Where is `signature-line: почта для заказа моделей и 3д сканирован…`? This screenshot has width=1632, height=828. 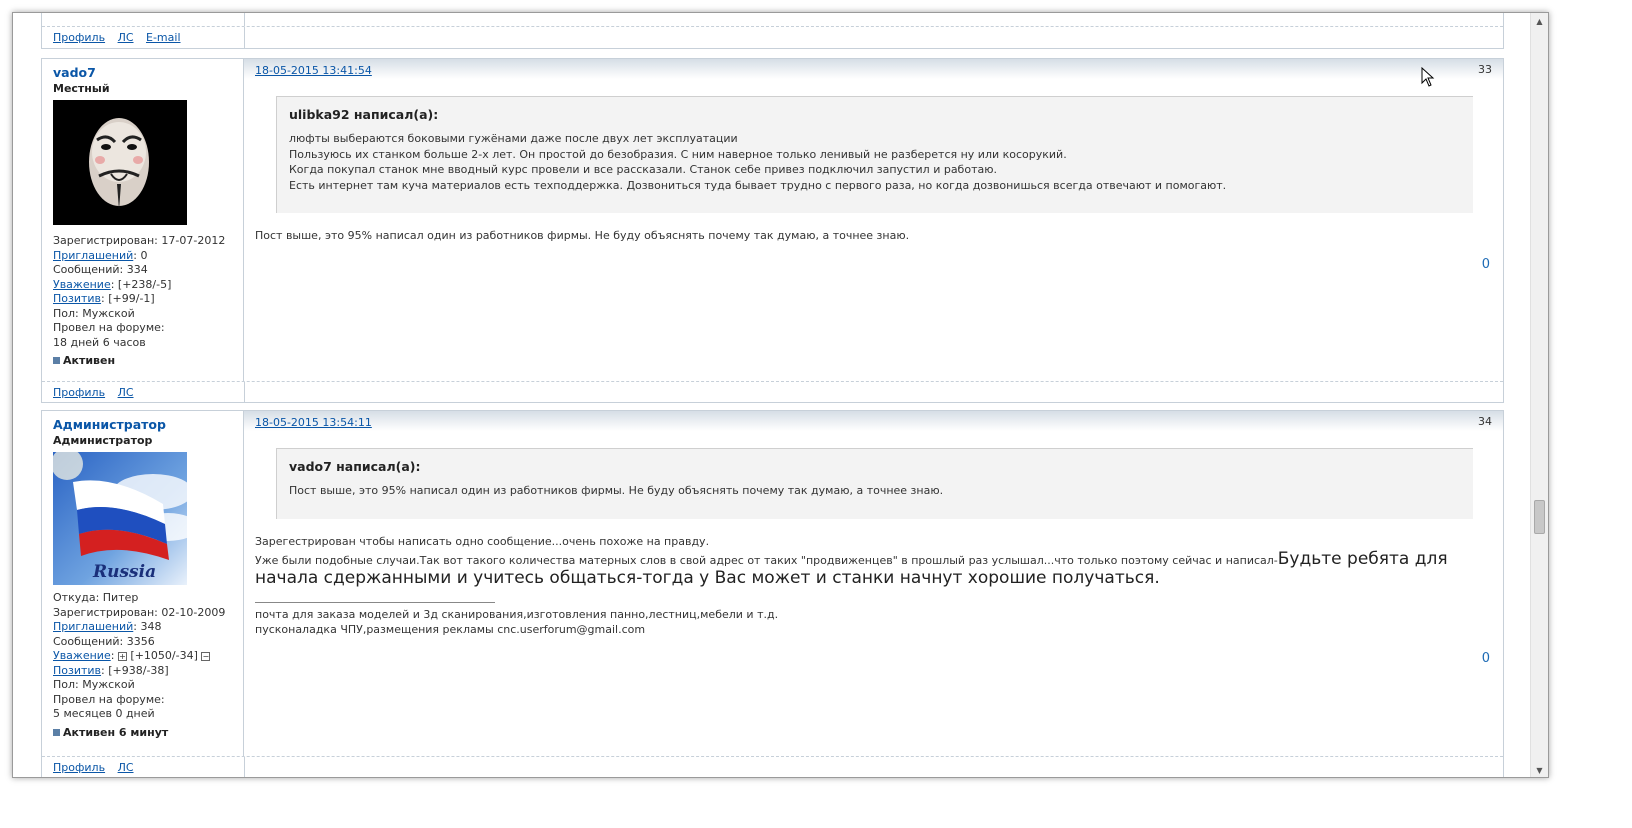 signature-line: почта для заказа моделей и 3д сканирован… is located at coordinates (517, 614).